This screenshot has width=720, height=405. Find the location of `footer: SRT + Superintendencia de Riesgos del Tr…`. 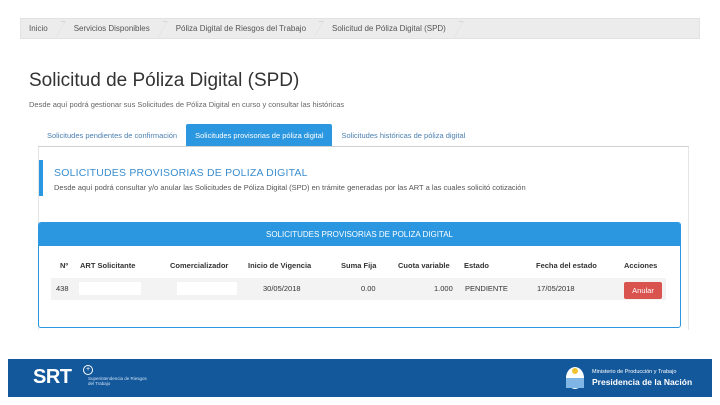

footer: SRT + Superintendencia de Riesgos del Tr… is located at coordinates (360, 378).